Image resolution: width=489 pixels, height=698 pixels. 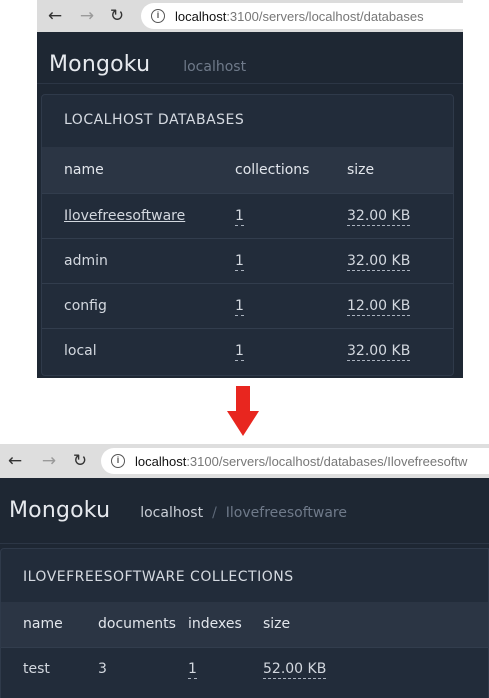 What do you see at coordinates (247, 350) in the screenshot?
I see `table-row: local 1 32.00 KB` at bounding box center [247, 350].